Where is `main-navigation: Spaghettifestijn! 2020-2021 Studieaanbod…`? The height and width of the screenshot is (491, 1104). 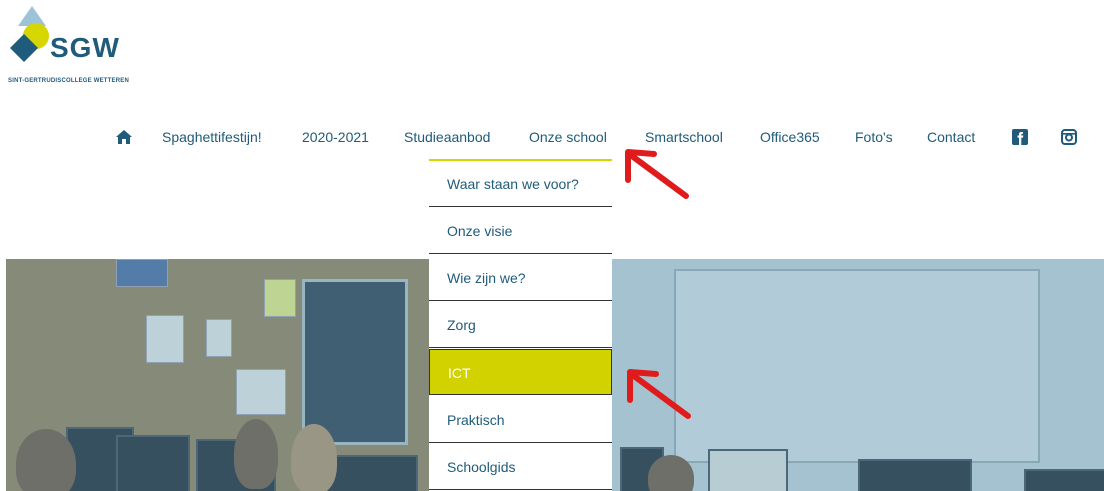
main-navigation: Spaghettifestijn! 2020-2021 Studieaanbod… is located at coordinates (552, 138).